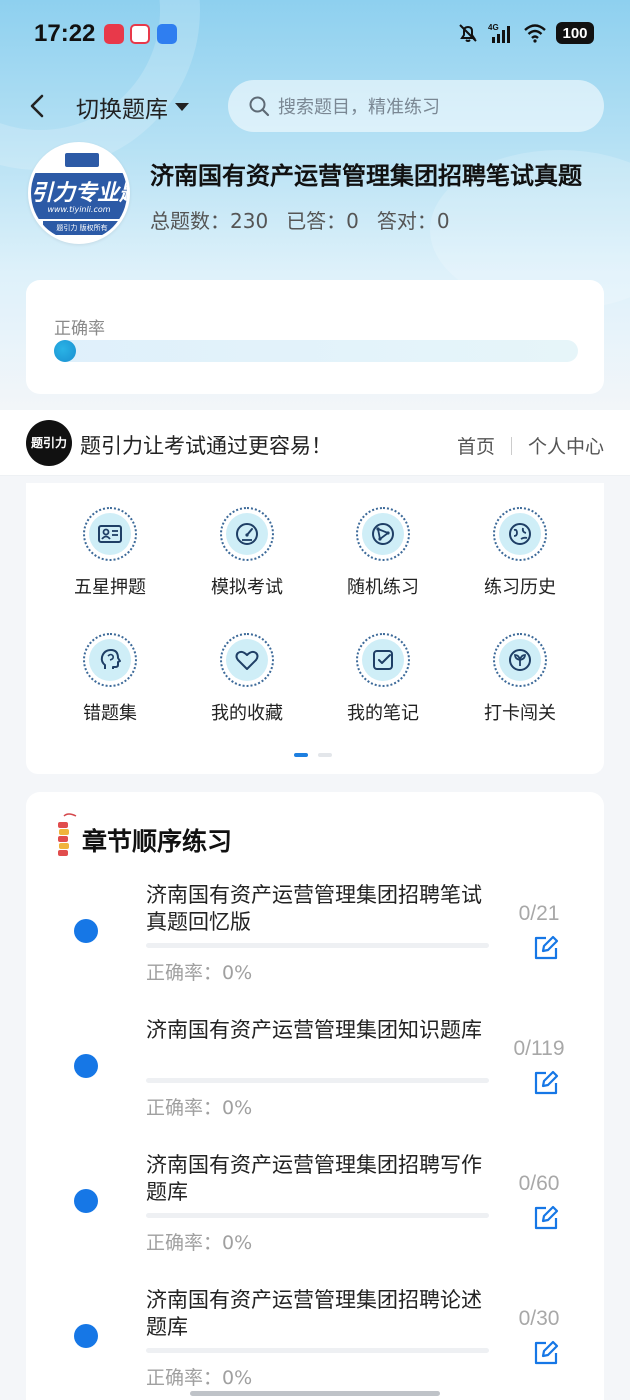 Image resolution: width=630 pixels, height=1400 pixels. What do you see at coordinates (325, 755) in the screenshot?
I see `page-dot` at bounding box center [325, 755].